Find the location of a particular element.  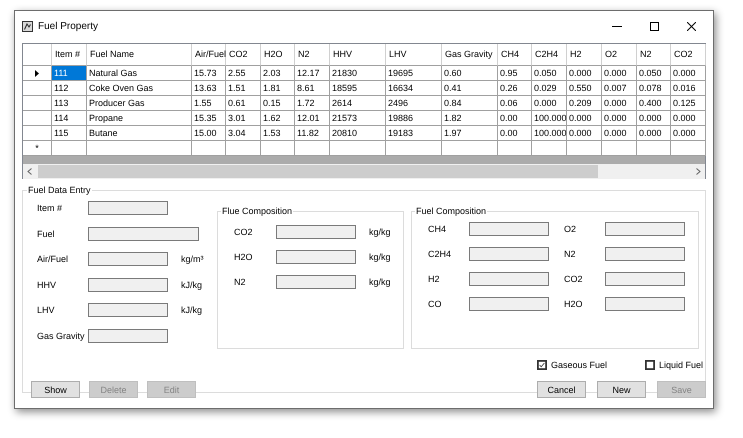

close-icon is located at coordinates (691, 26).